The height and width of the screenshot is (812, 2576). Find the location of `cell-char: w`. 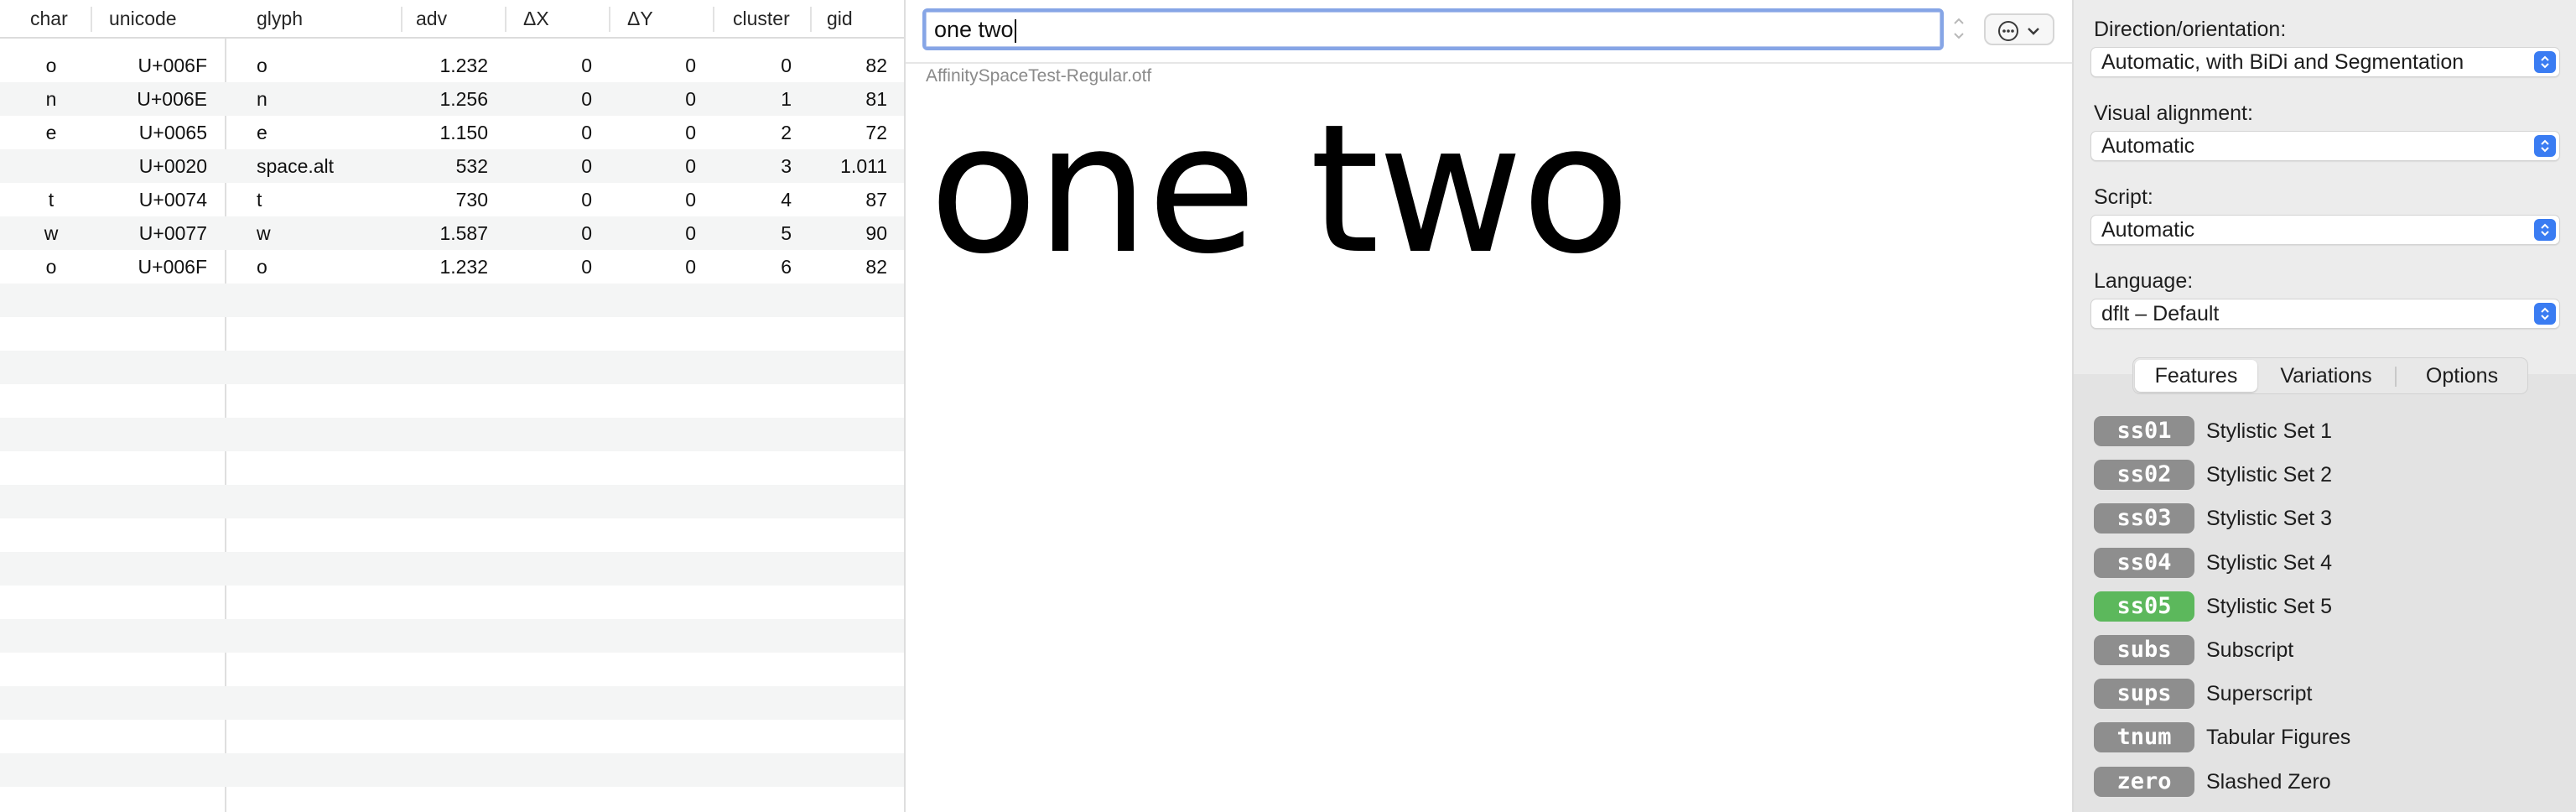

cell-char: w is located at coordinates (51, 233).